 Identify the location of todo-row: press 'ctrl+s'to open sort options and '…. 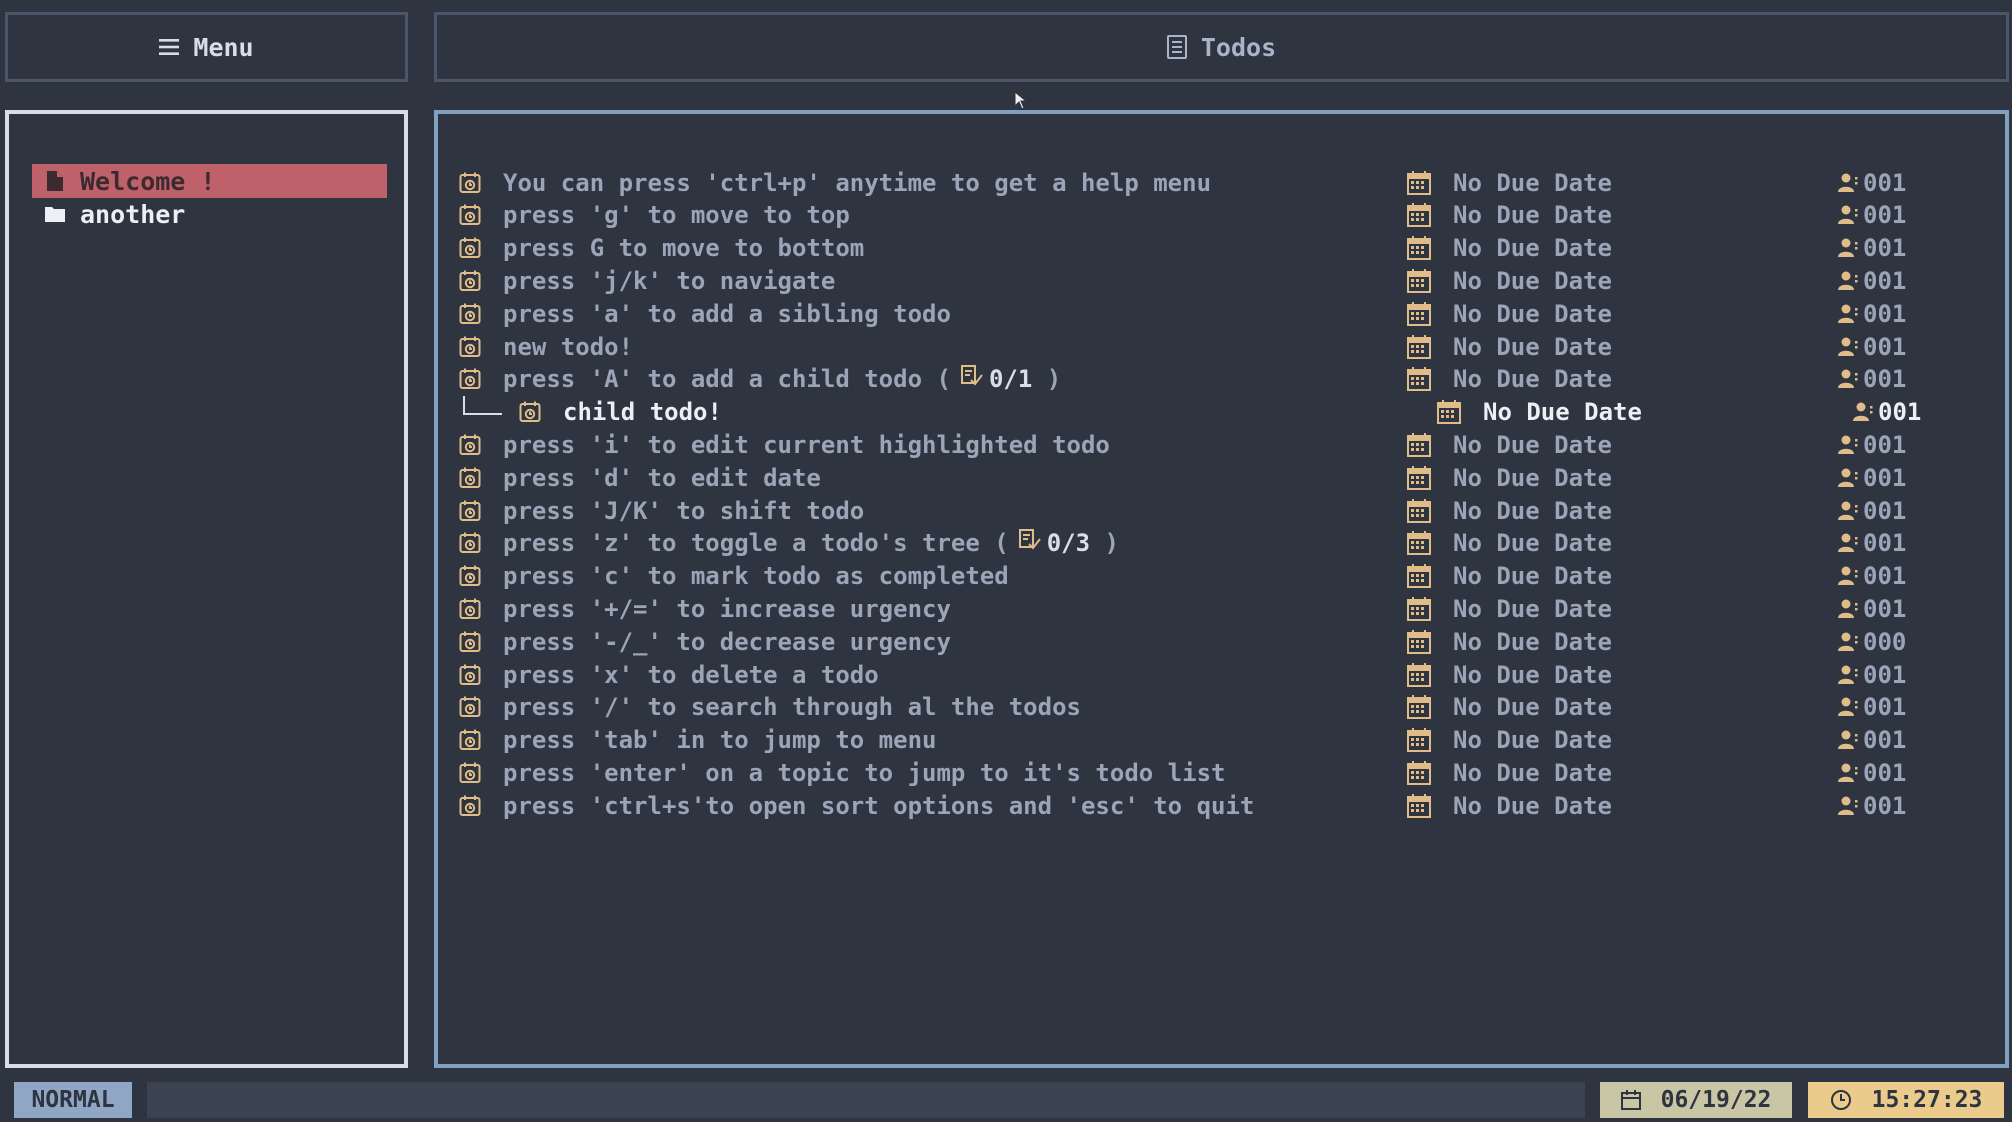
(1222, 805).